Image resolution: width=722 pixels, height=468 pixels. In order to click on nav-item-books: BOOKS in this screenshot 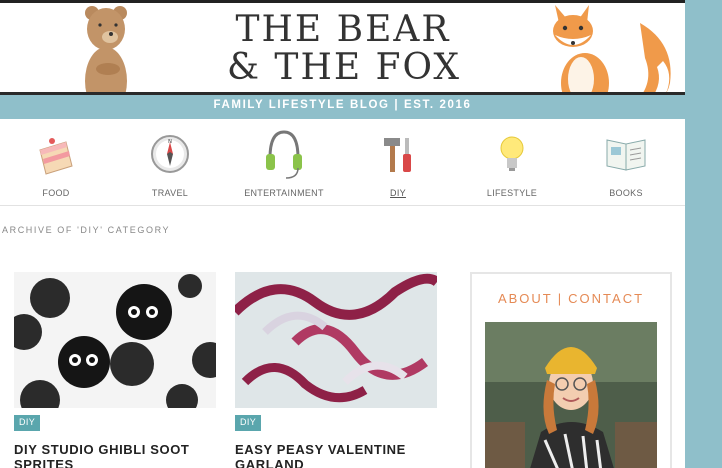, I will do `click(626, 162)`.